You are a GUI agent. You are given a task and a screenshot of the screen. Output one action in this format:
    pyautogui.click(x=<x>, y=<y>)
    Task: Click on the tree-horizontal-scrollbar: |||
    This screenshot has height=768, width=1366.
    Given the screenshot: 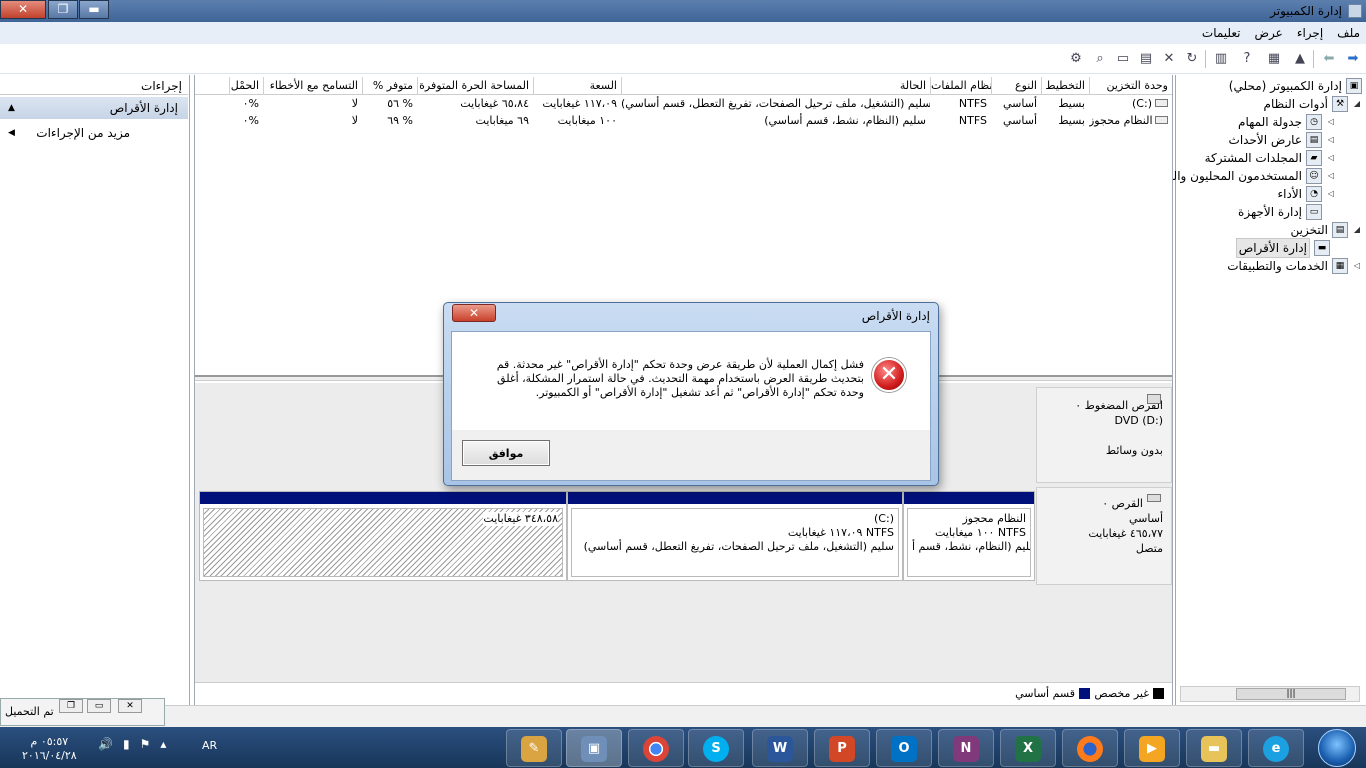 What is the action you would take?
    pyautogui.click(x=1270, y=694)
    